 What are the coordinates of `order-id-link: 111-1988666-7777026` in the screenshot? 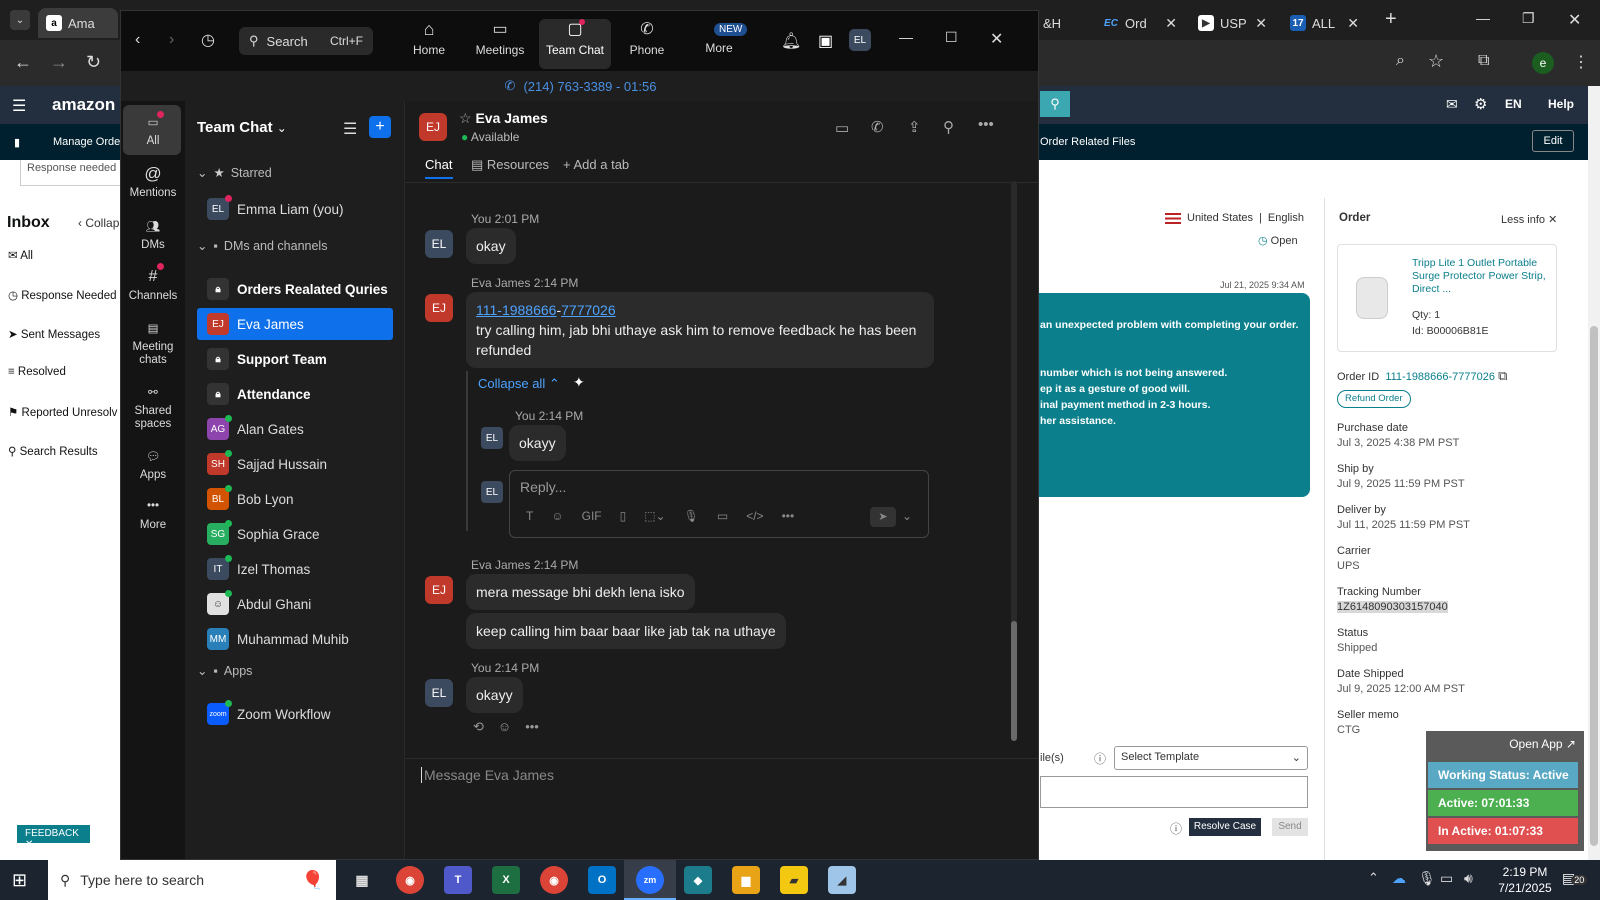 It's located at (1440, 377).